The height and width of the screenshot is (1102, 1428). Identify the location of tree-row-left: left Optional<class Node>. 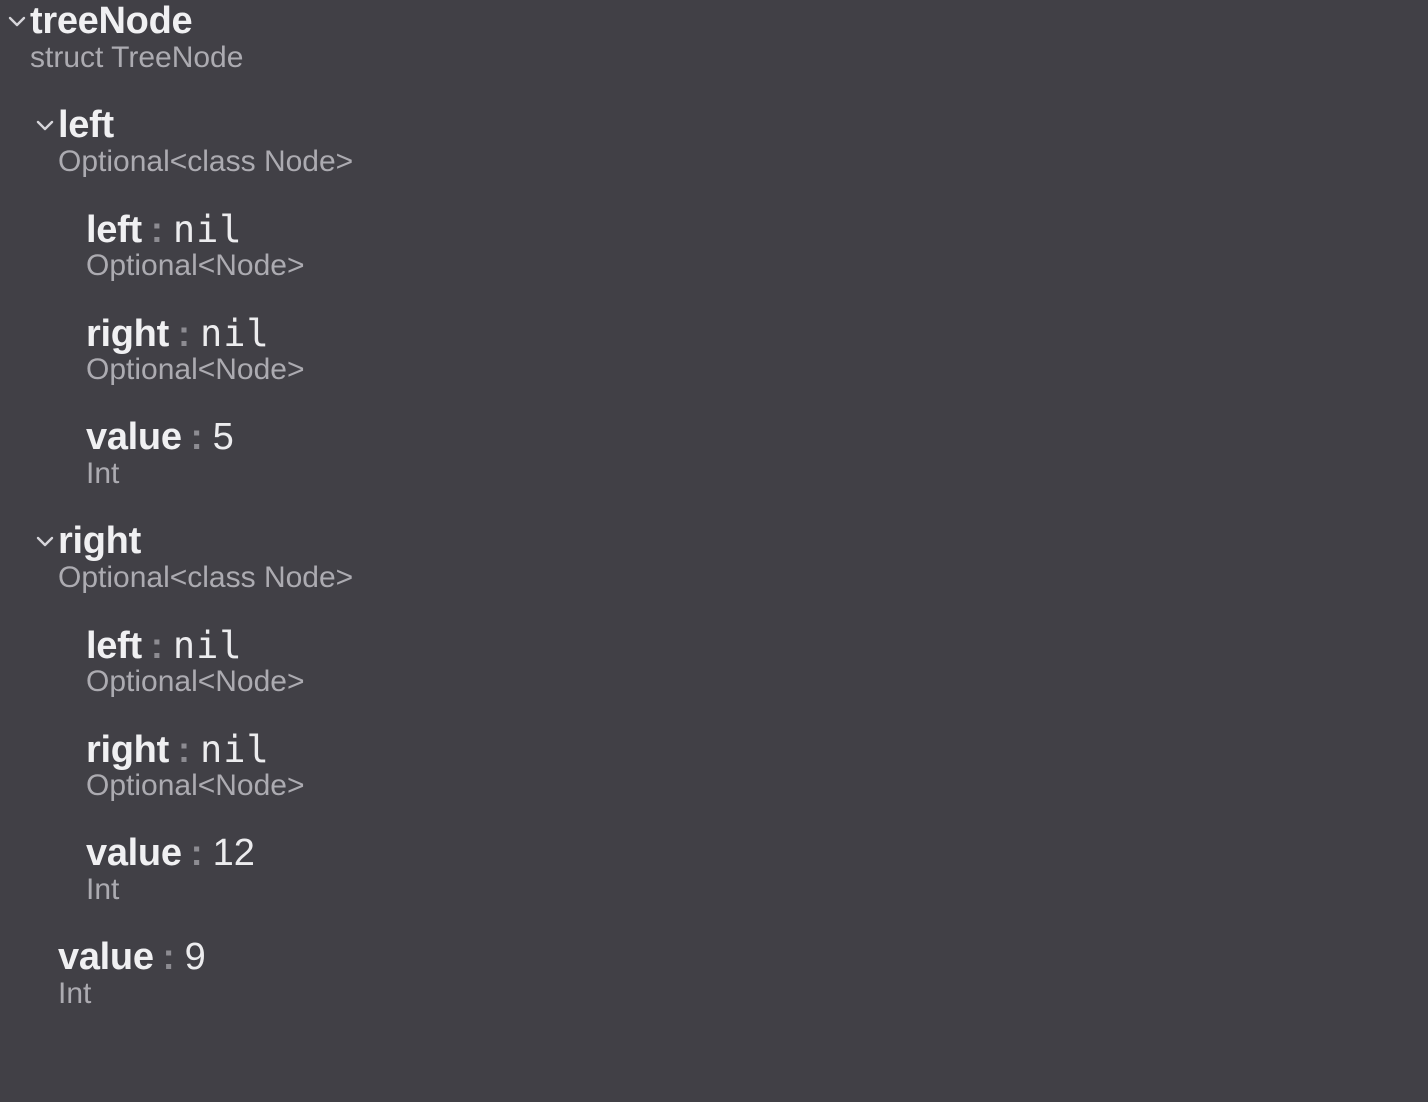
(205, 141).